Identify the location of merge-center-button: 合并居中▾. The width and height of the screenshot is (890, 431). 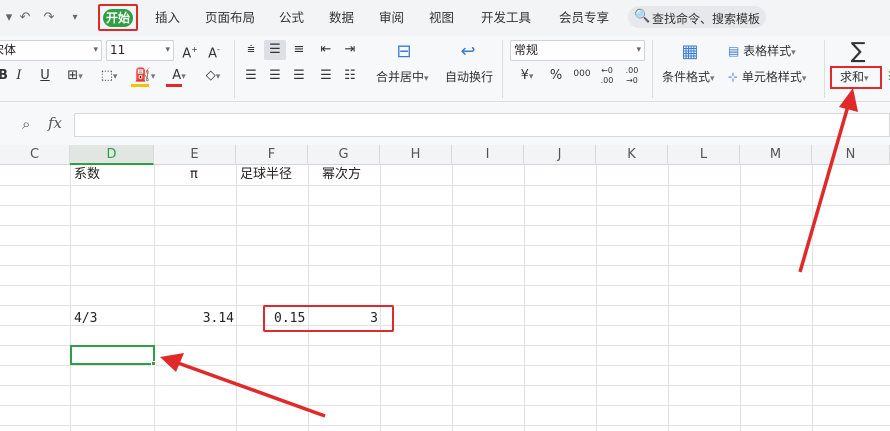
(402, 78).